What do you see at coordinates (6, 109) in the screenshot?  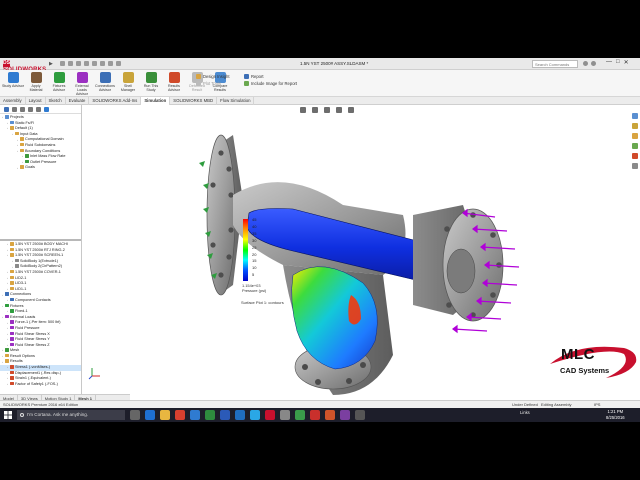 I see `feature-manager-icon` at bounding box center [6, 109].